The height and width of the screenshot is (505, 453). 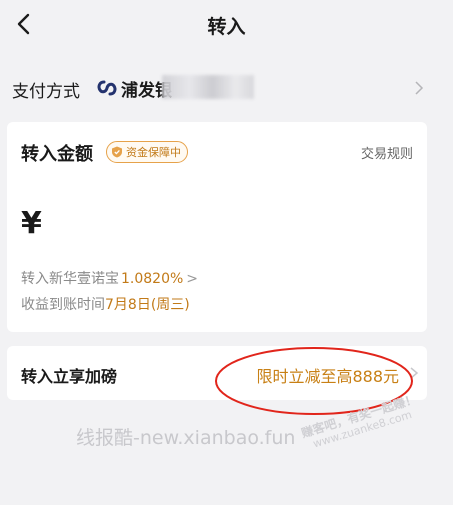 I want to click on header: 转入, so click(x=226, y=25).